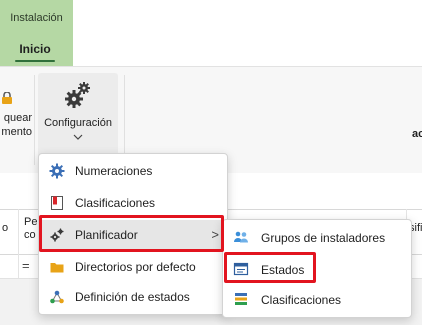  Describe the element at coordinates (57, 297) in the screenshot. I see `network-icon` at that location.